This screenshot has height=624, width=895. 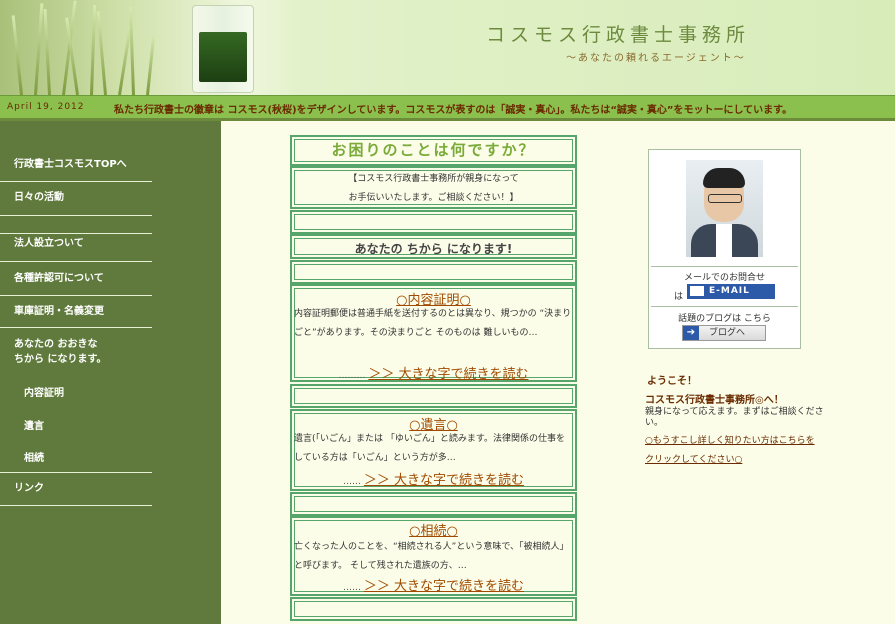 I want to click on sidebar-item-label: 日々の活動, so click(x=39, y=197).